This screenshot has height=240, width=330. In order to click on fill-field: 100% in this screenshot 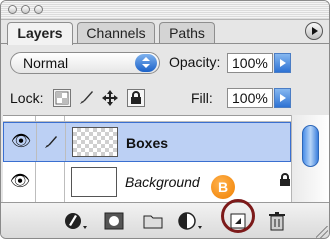, I will do `click(250, 98)`.